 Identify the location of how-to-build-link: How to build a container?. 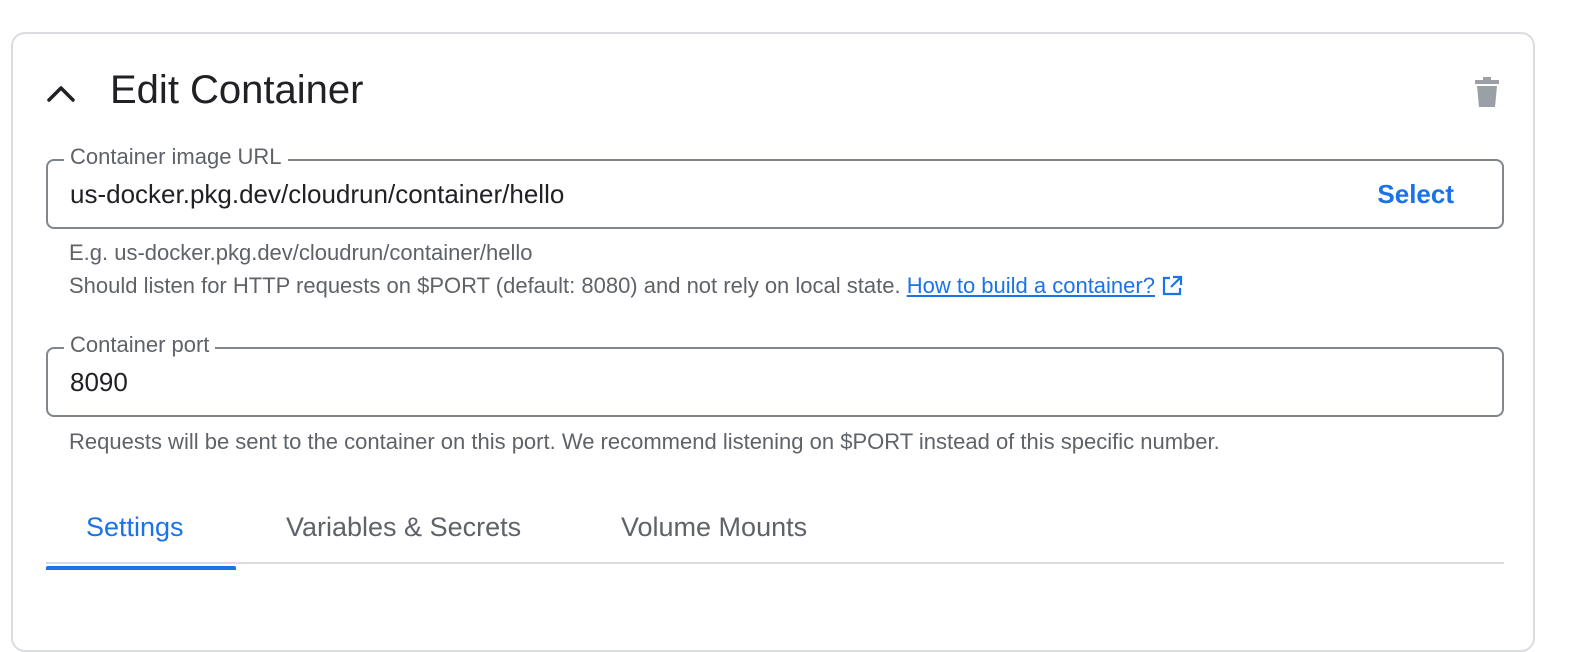
(1031, 285).